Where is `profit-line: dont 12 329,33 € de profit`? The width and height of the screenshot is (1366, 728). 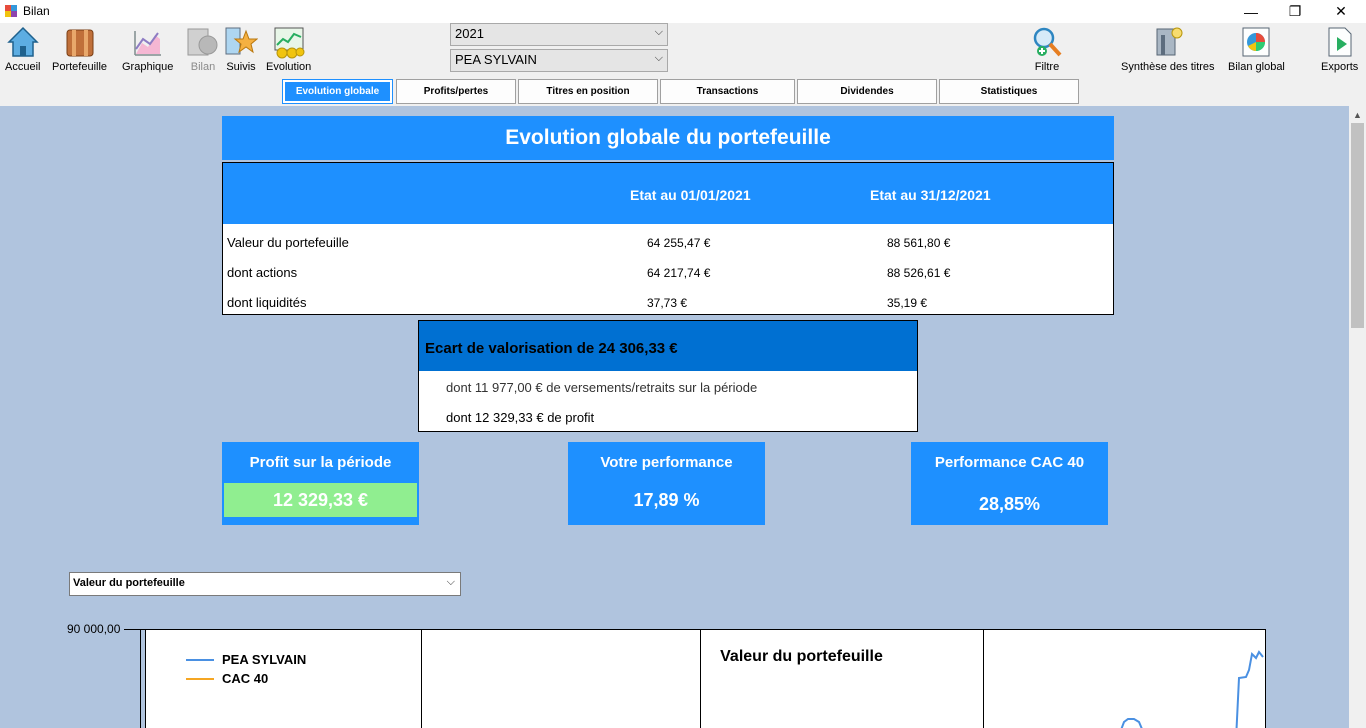 profit-line: dont 12 329,33 € de profit is located at coordinates (520, 417).